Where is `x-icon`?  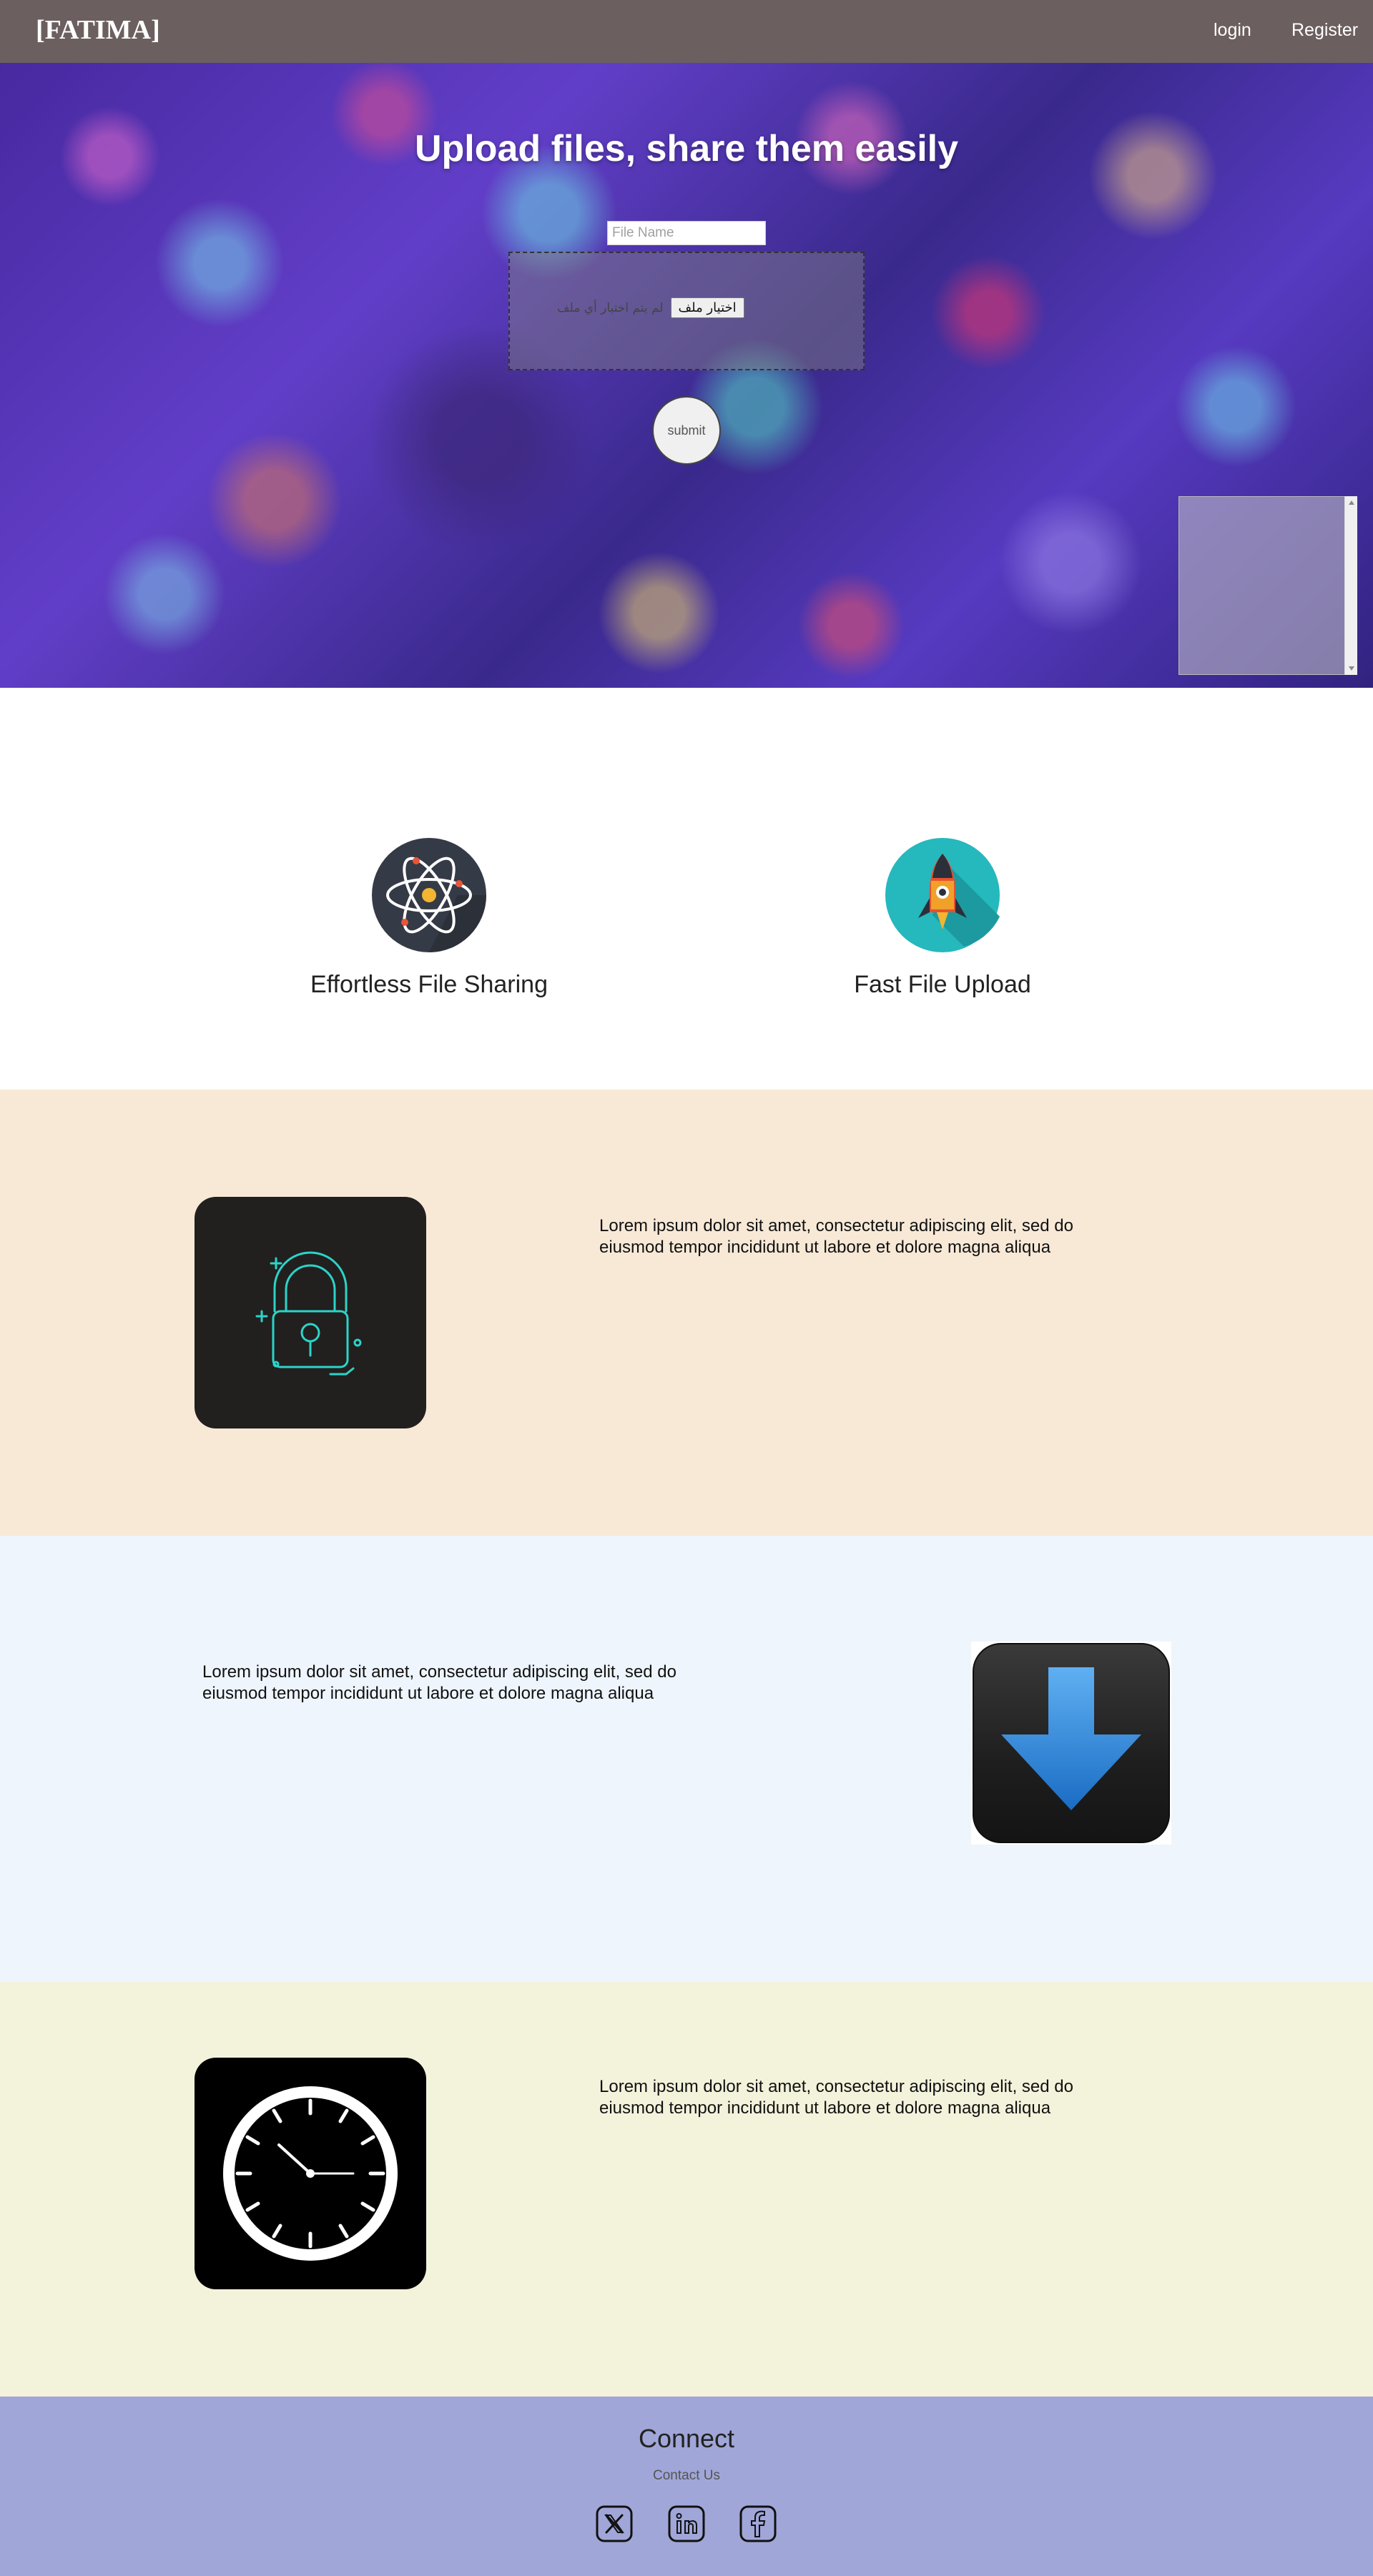 x-icon is located at coordinates (614, 2523).